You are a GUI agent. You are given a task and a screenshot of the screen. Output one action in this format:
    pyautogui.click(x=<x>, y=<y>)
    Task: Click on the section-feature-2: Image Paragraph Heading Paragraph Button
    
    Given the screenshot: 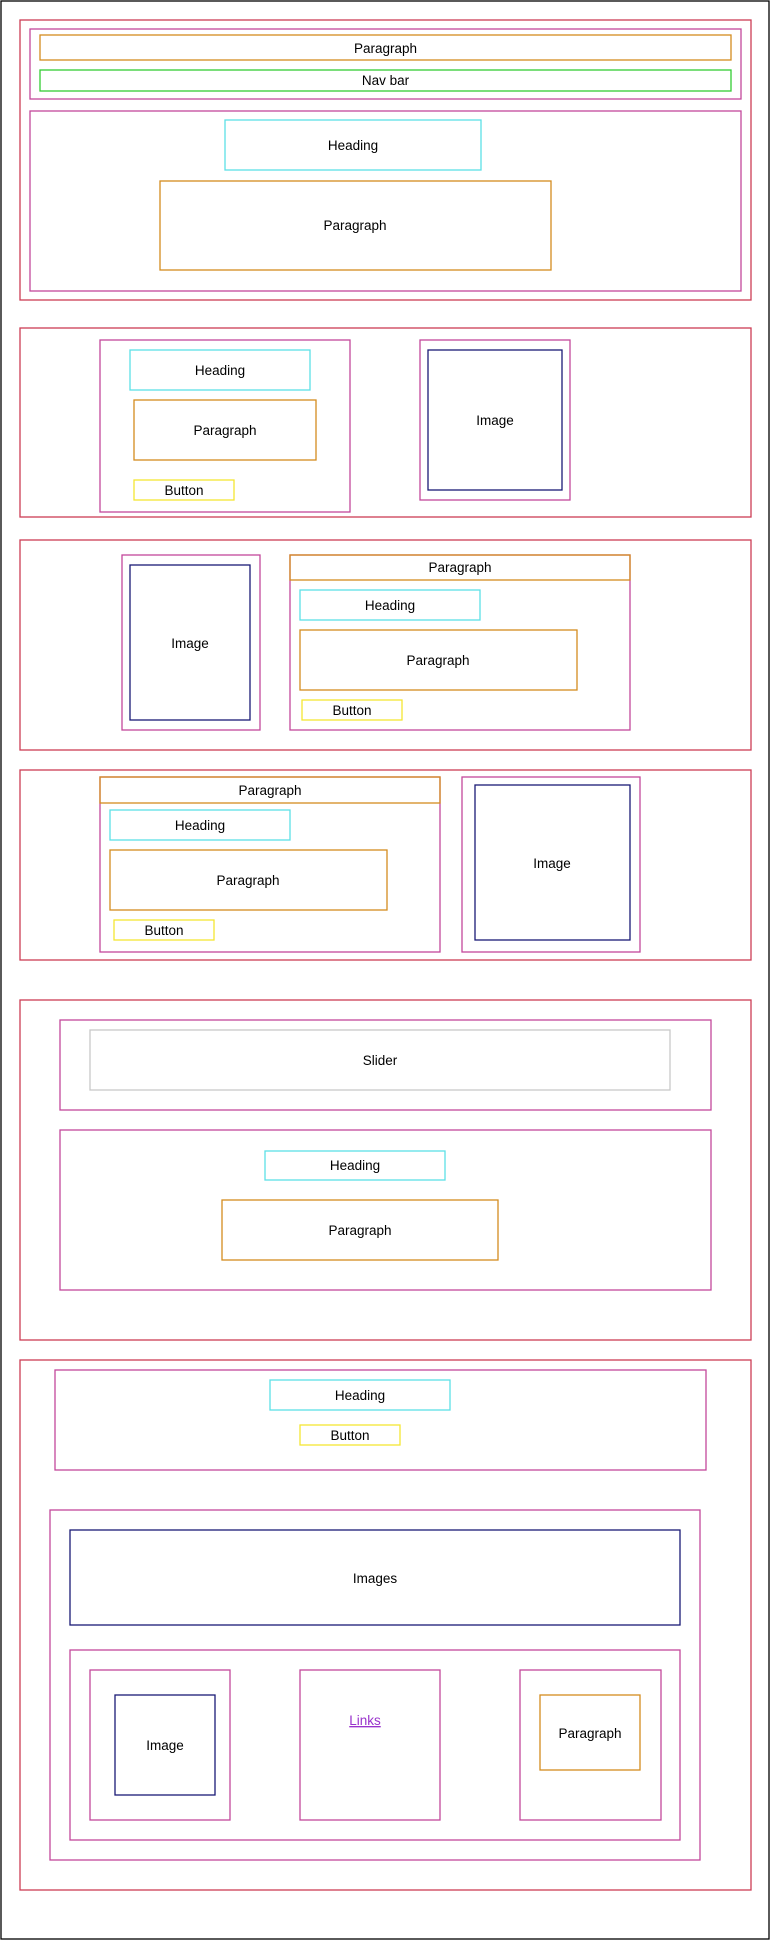 What is the action you would take?
    pyautogui.click(x=385, y=645)
    